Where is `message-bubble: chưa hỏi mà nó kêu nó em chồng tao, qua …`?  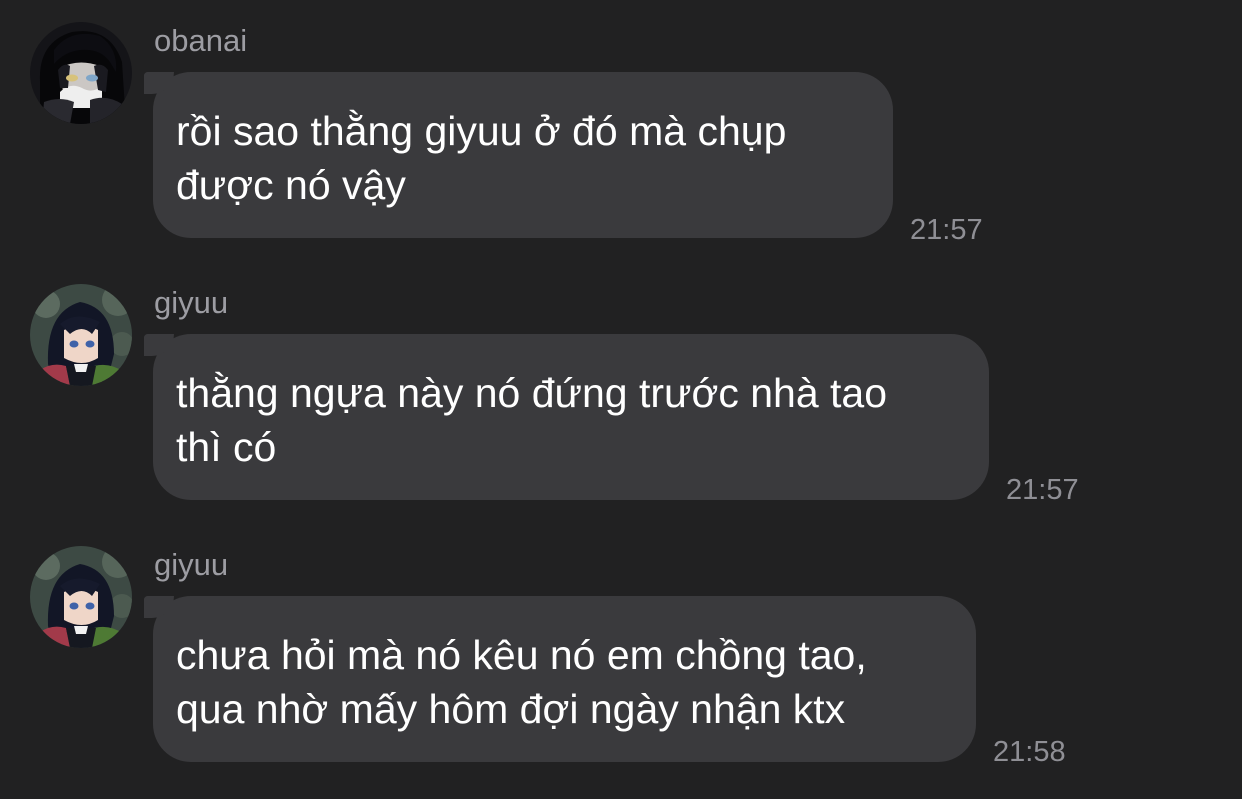 message-bubble: chưa hỏi mà nó kêu nó em chồng tao, qua … is located at coordinates (560, 679).